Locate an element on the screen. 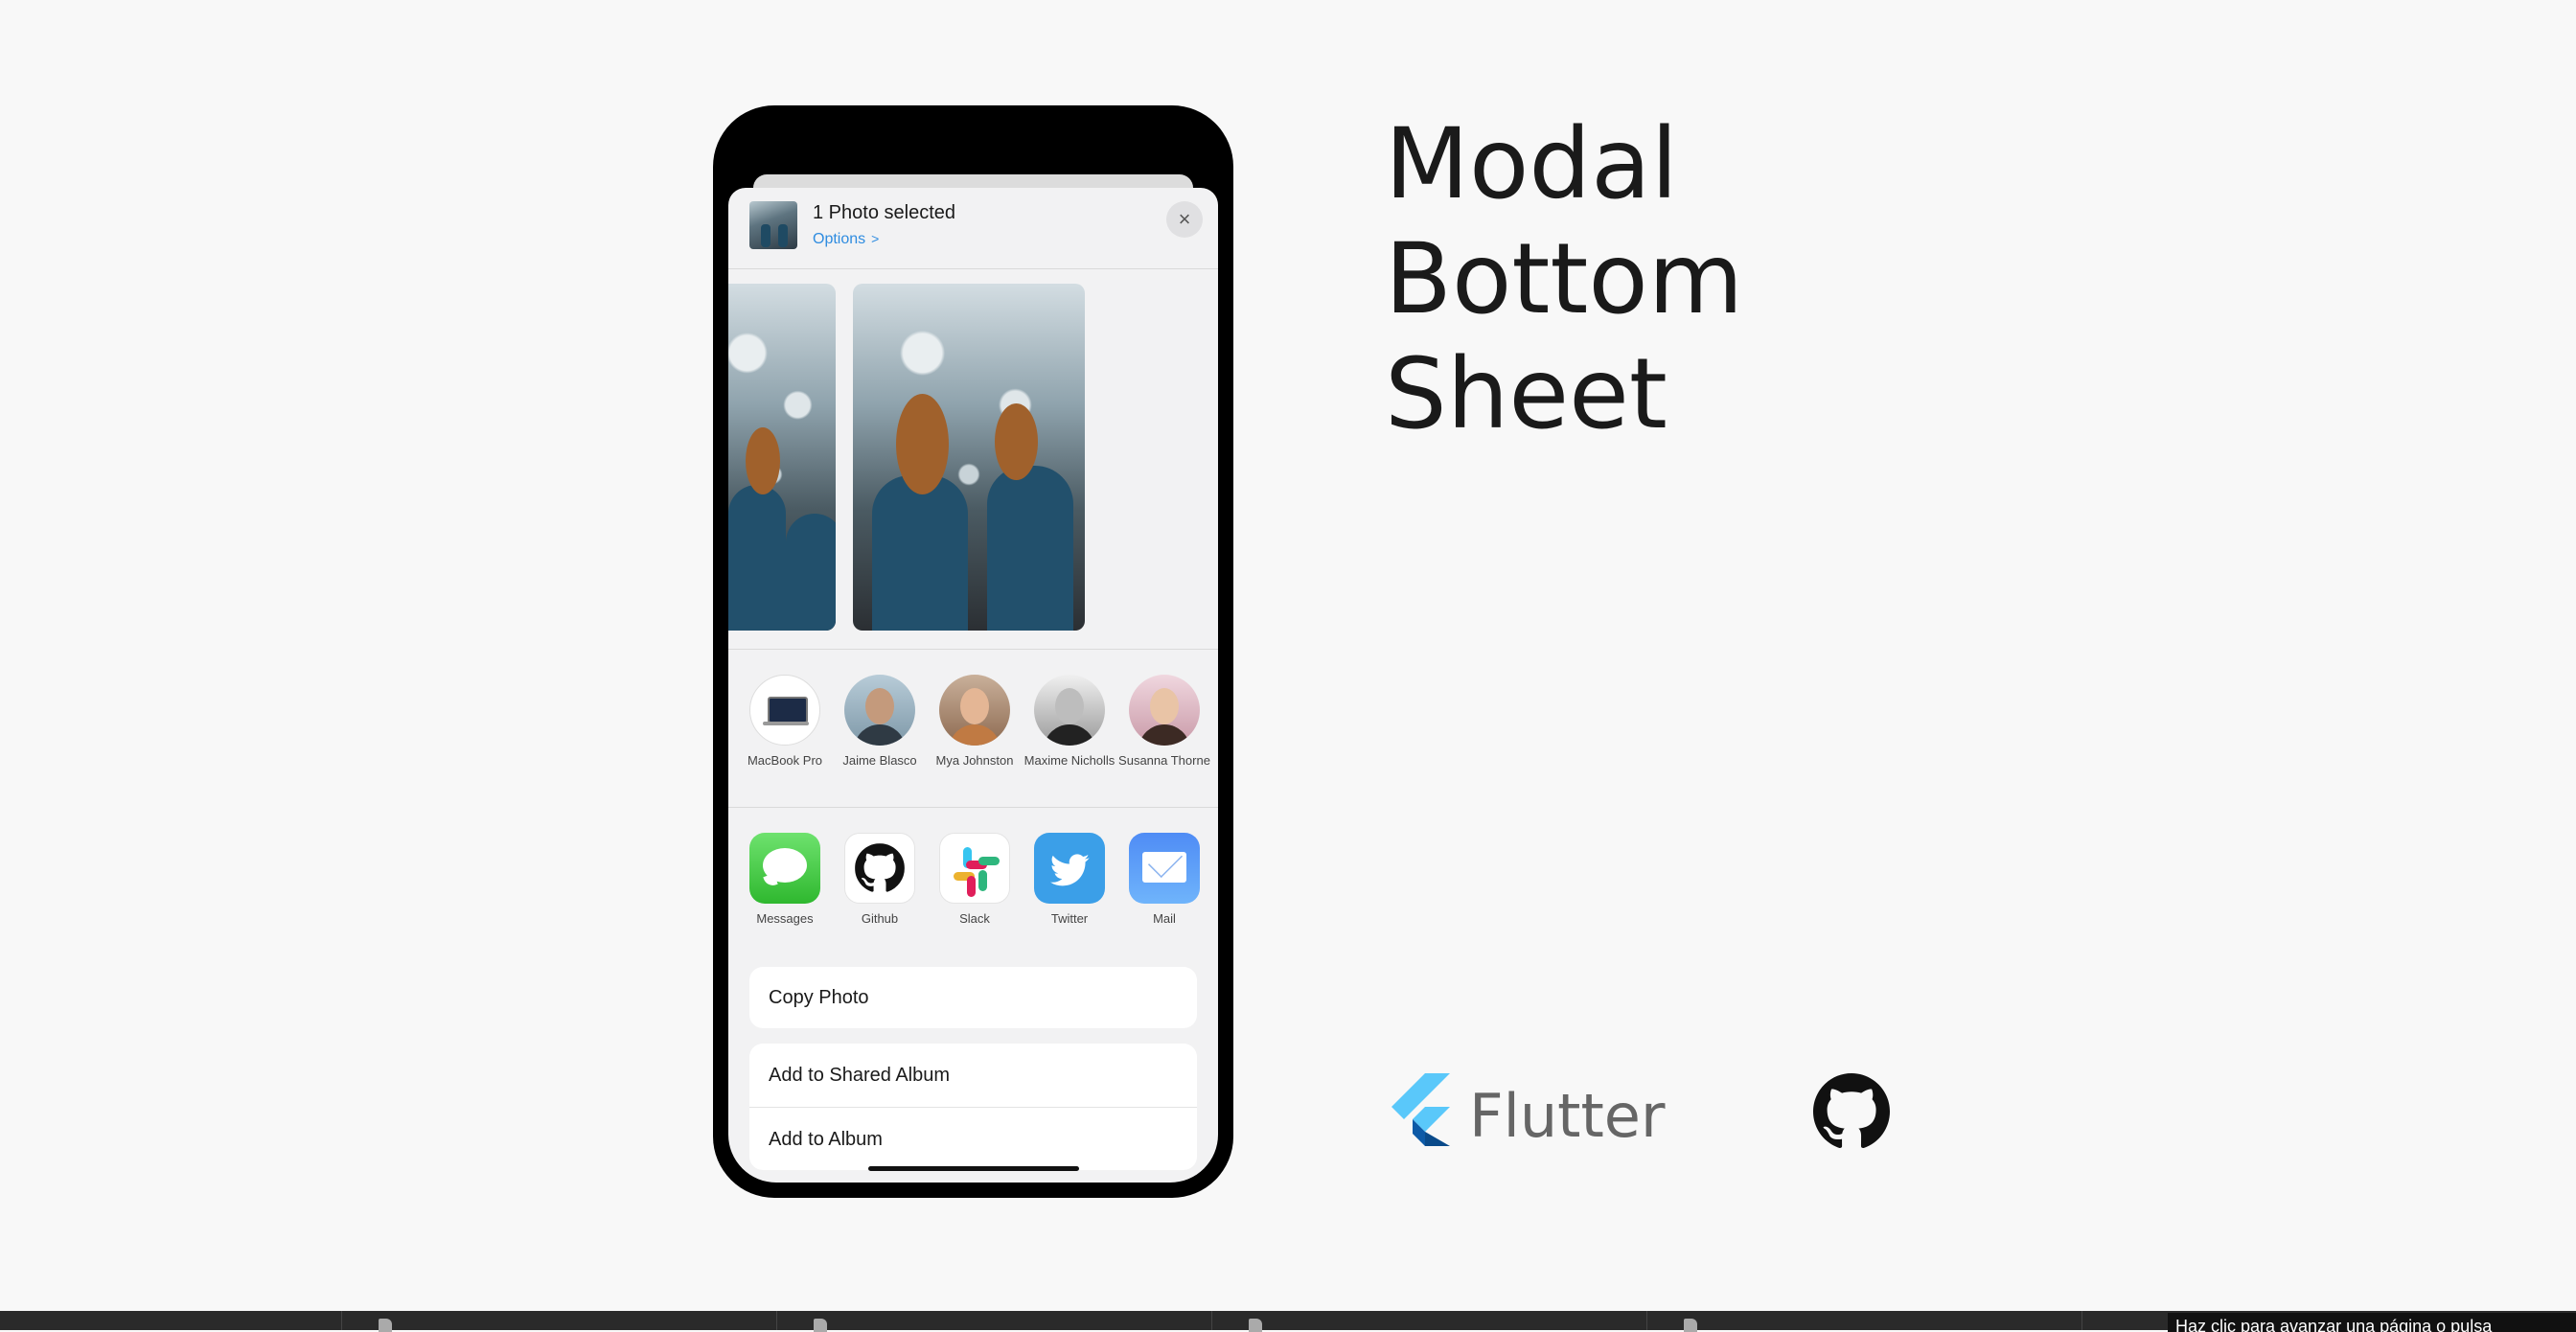 Image resolution: width=2576 pixels, height=1332 pixels. home-indicator is located at coordinates (973, 1168).